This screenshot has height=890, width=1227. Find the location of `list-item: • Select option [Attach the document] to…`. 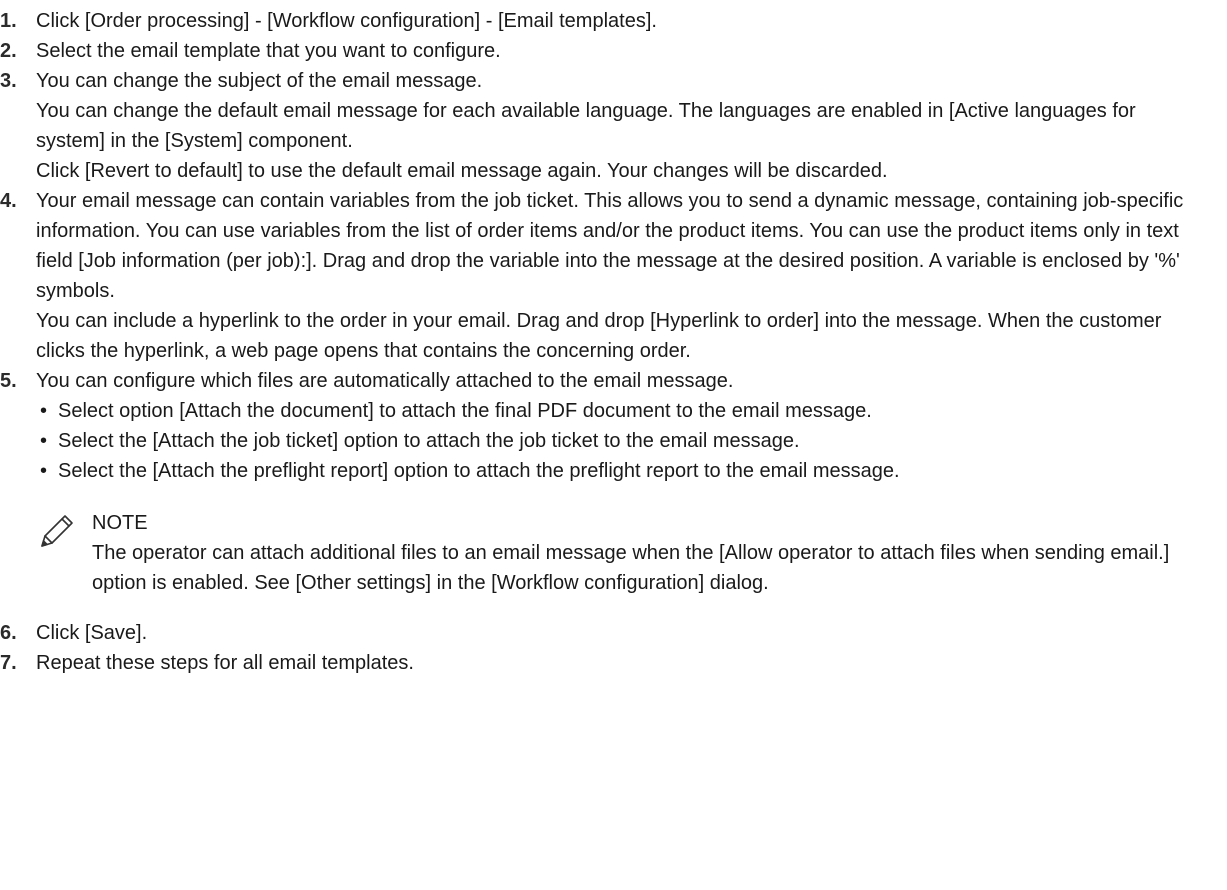

list-item: • Select option [Attach the document] to… is located at coordinates (621, 411).